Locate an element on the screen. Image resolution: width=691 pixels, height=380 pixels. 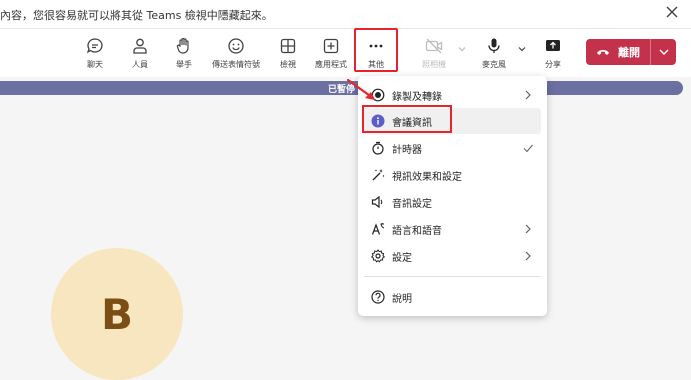
notice-text: 內容，您很容易就可以將其從 Teams 檢視中隱藏起來。 is located at coordinates (136, 15).